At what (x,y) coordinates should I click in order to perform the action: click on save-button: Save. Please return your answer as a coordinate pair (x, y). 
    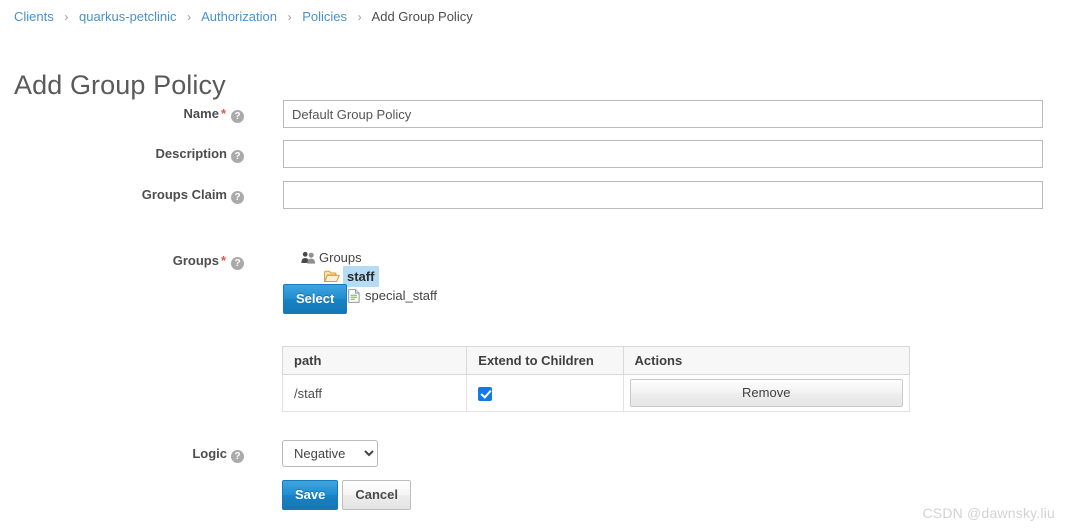
    Looking at the image, I should click on (310, 495).